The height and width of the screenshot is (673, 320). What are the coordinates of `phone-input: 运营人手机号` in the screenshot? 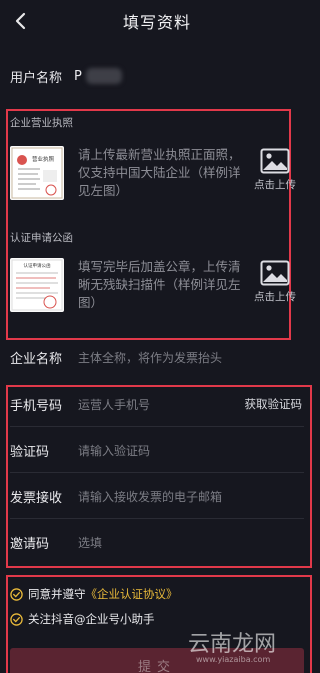 It's located at (114, 404).